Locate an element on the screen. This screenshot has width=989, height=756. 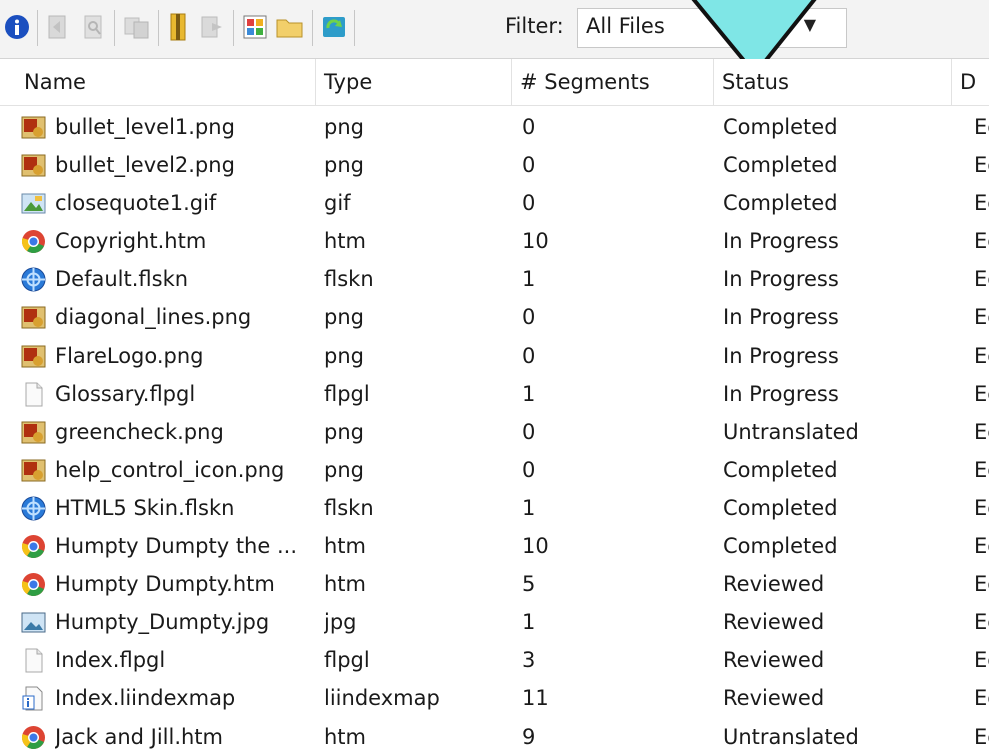
view-tiles-icon is located at coordinates (255, 27).